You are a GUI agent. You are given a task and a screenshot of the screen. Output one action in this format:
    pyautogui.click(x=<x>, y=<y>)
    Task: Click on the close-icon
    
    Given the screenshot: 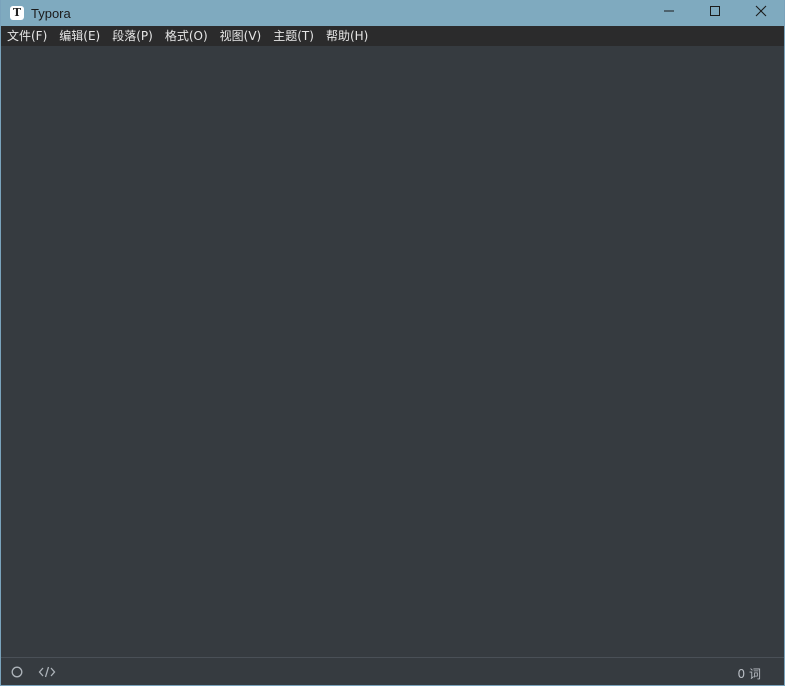 What is the action you would take?
    pyautogui.click(x=761, y=11)
    